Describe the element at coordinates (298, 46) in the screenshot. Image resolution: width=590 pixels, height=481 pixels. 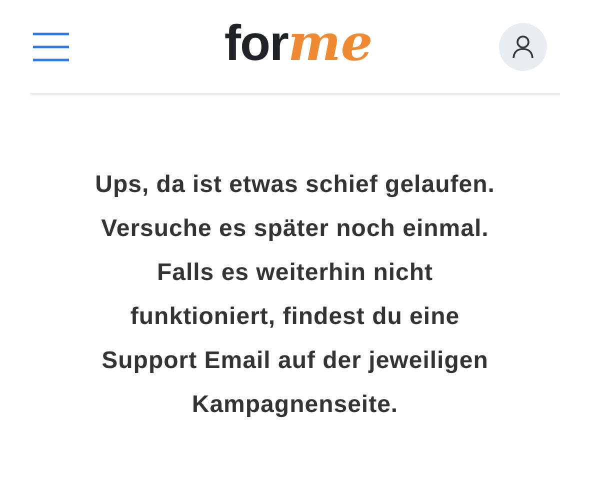
I see `logo: forme` at that location.